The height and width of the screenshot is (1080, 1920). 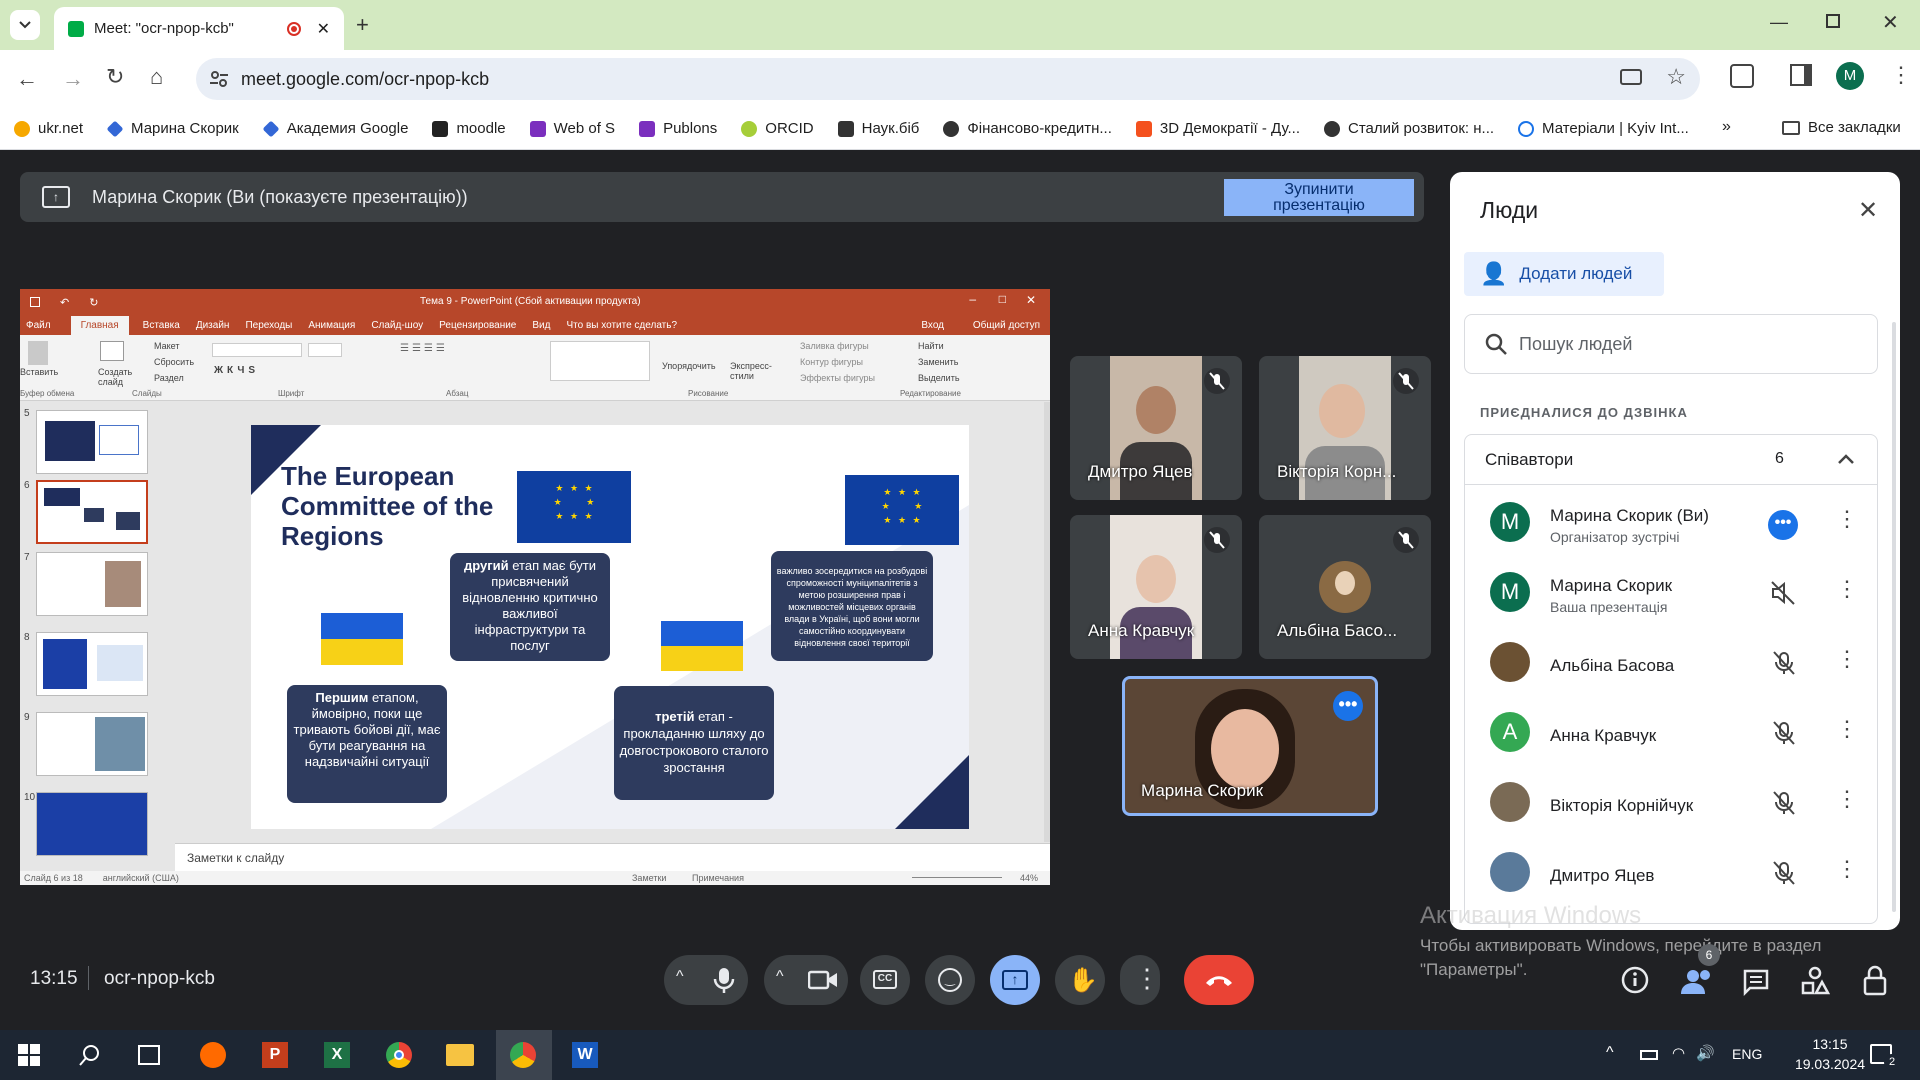 What do you see at coordinates (1850, 76) in the screenshot?
I see `profile-avatar: M` at bounding box center [1850, 76].